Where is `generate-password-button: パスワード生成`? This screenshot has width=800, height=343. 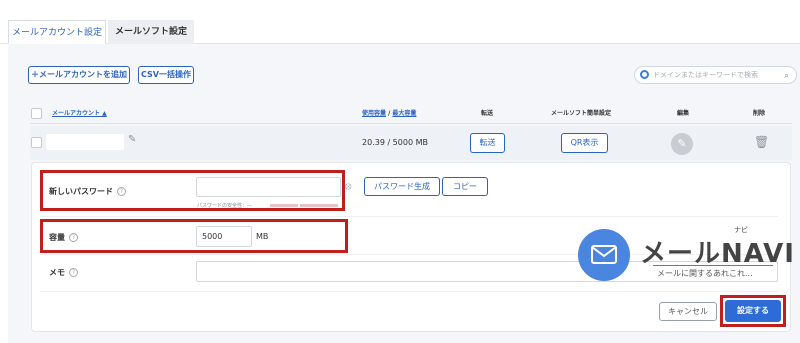
generate-password-button: パスワード生成 is located at coordinates (402, 186).